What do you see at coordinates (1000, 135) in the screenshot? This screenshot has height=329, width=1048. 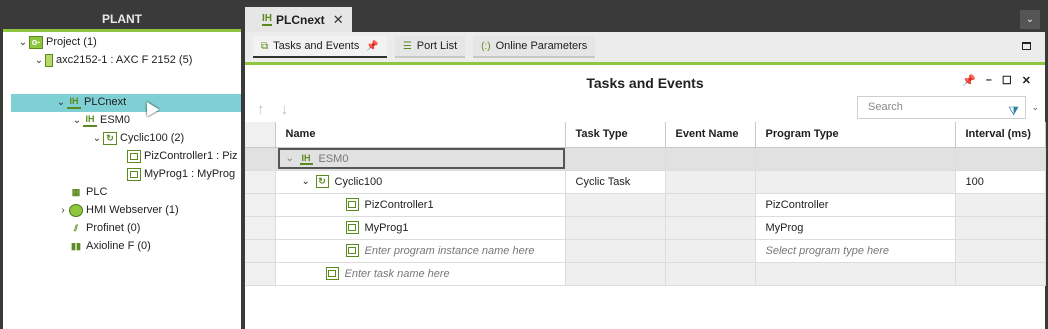 I see `column-header-interval: Interval (ms)` at bounding box center [1000, 135].